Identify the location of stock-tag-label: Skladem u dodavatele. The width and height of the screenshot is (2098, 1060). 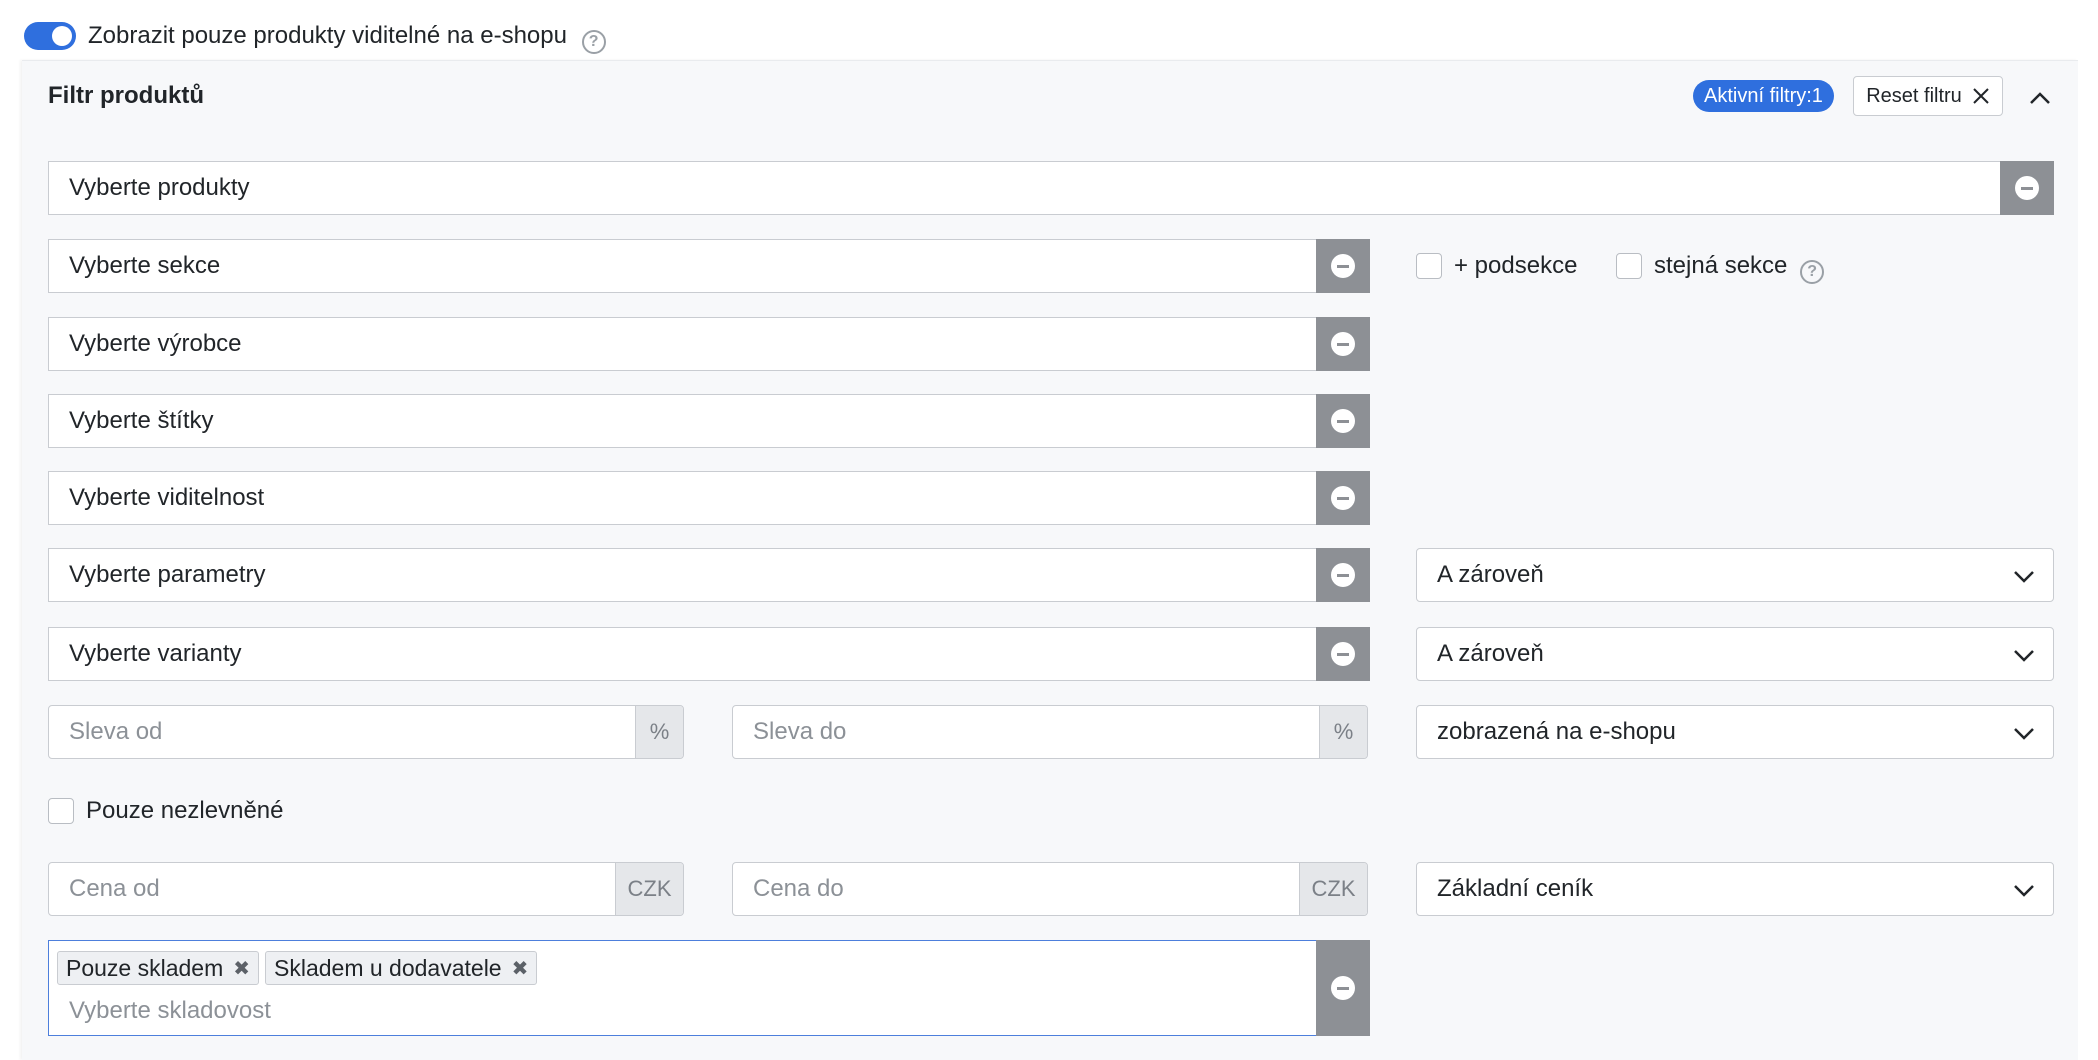
(388, 967).